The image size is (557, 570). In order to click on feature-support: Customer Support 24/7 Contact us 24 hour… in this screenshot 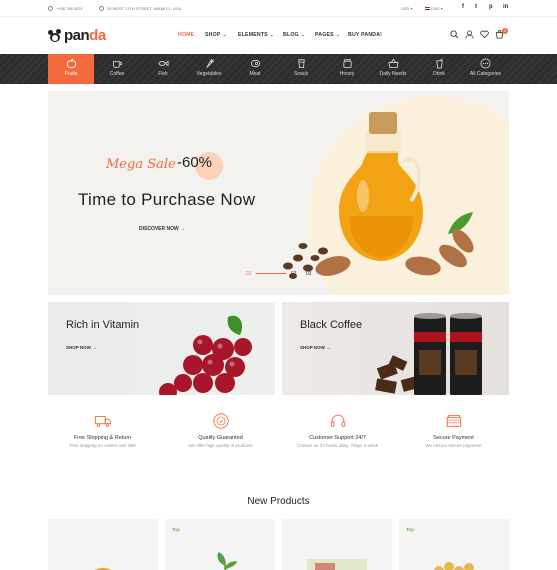, I will do `click(337, 430)`.